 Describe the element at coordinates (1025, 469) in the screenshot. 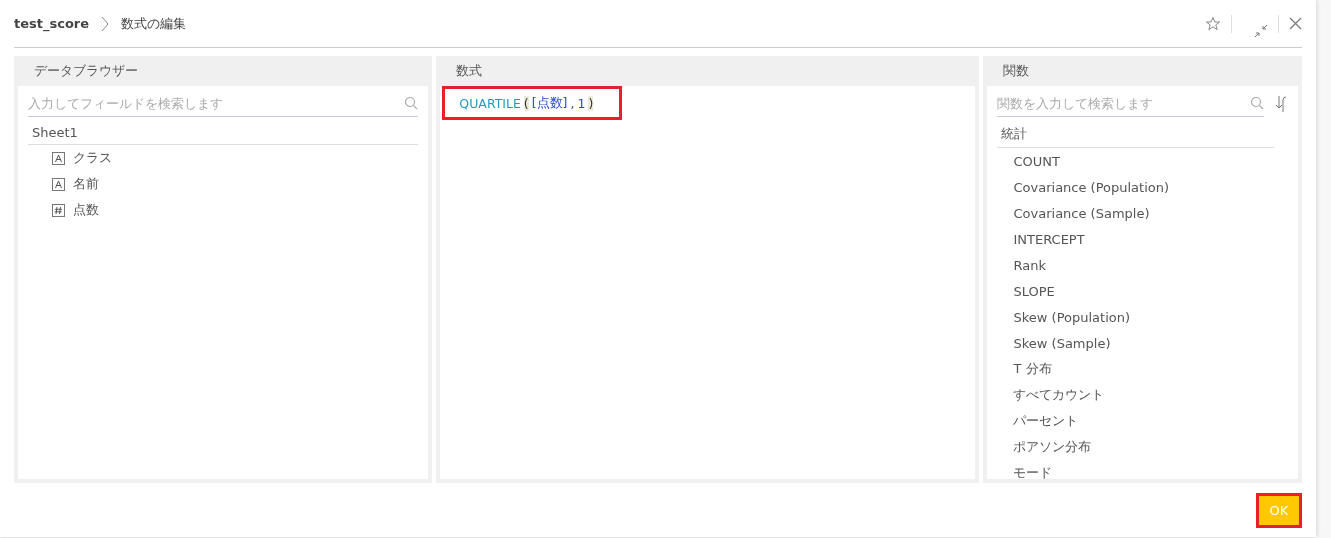

I see `function-item: モード` at that location.